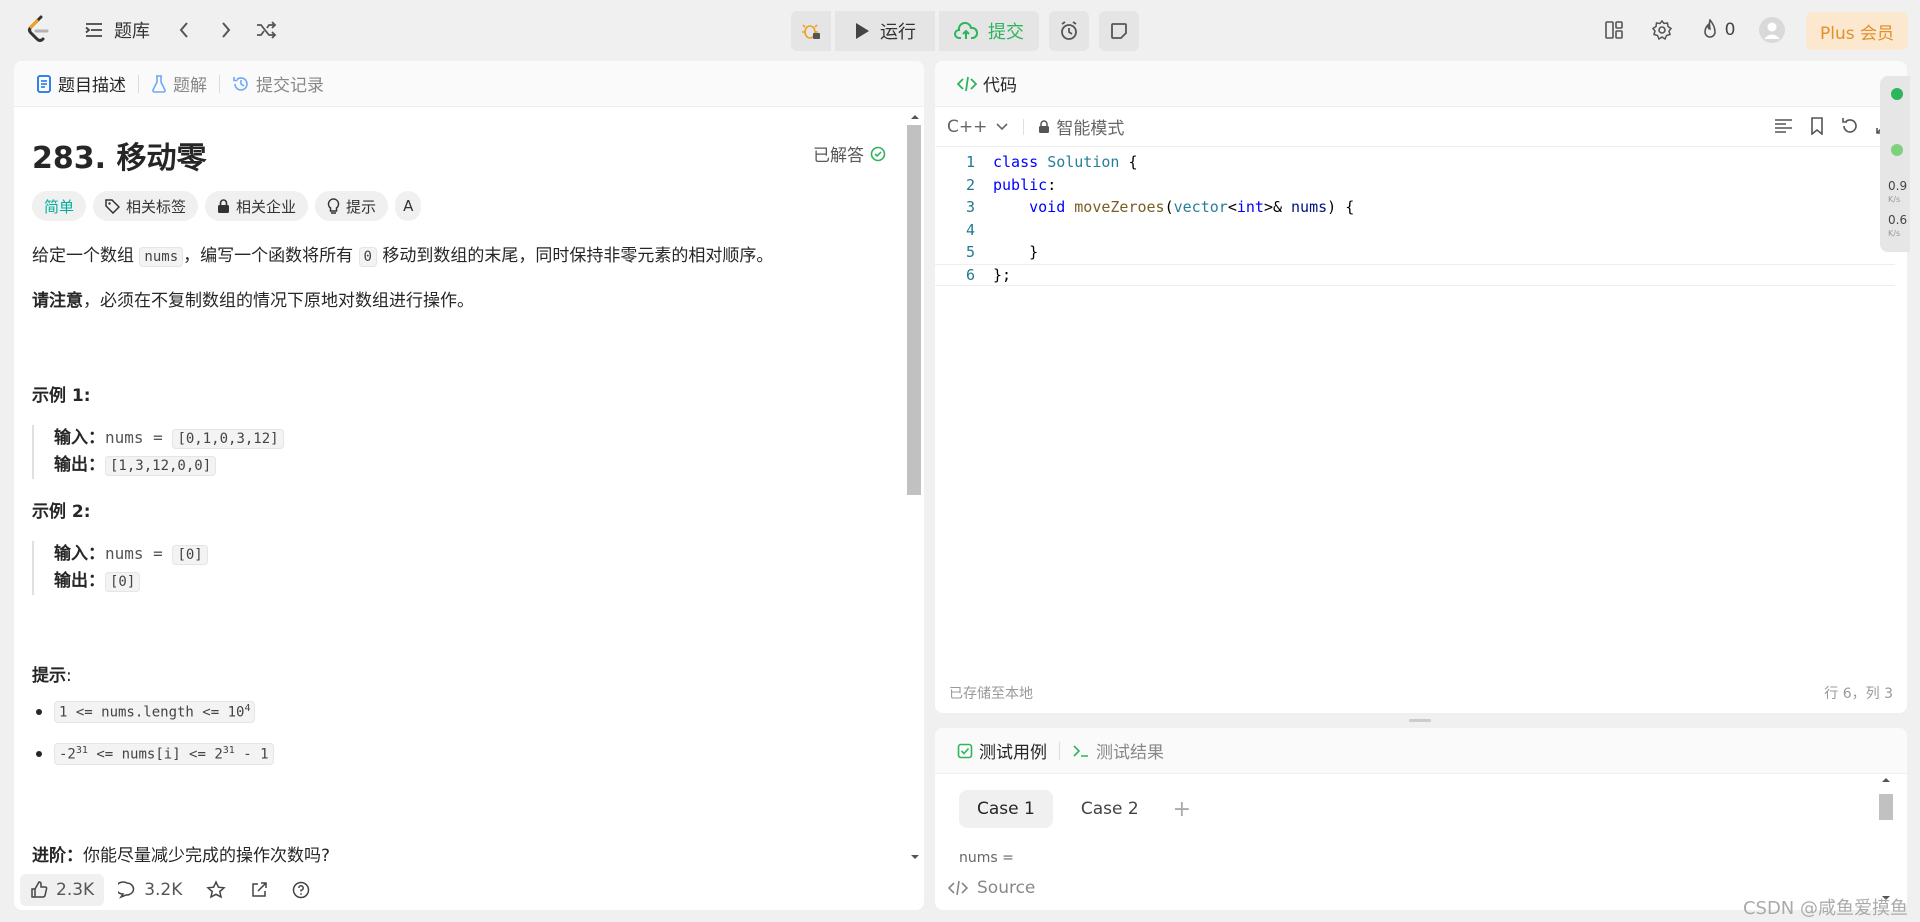 The width and height of the screenshot is (1920, 922). Describe the element at coordinates (915, 857) in the screenshot. I see `scroll-down-icon` at that location.